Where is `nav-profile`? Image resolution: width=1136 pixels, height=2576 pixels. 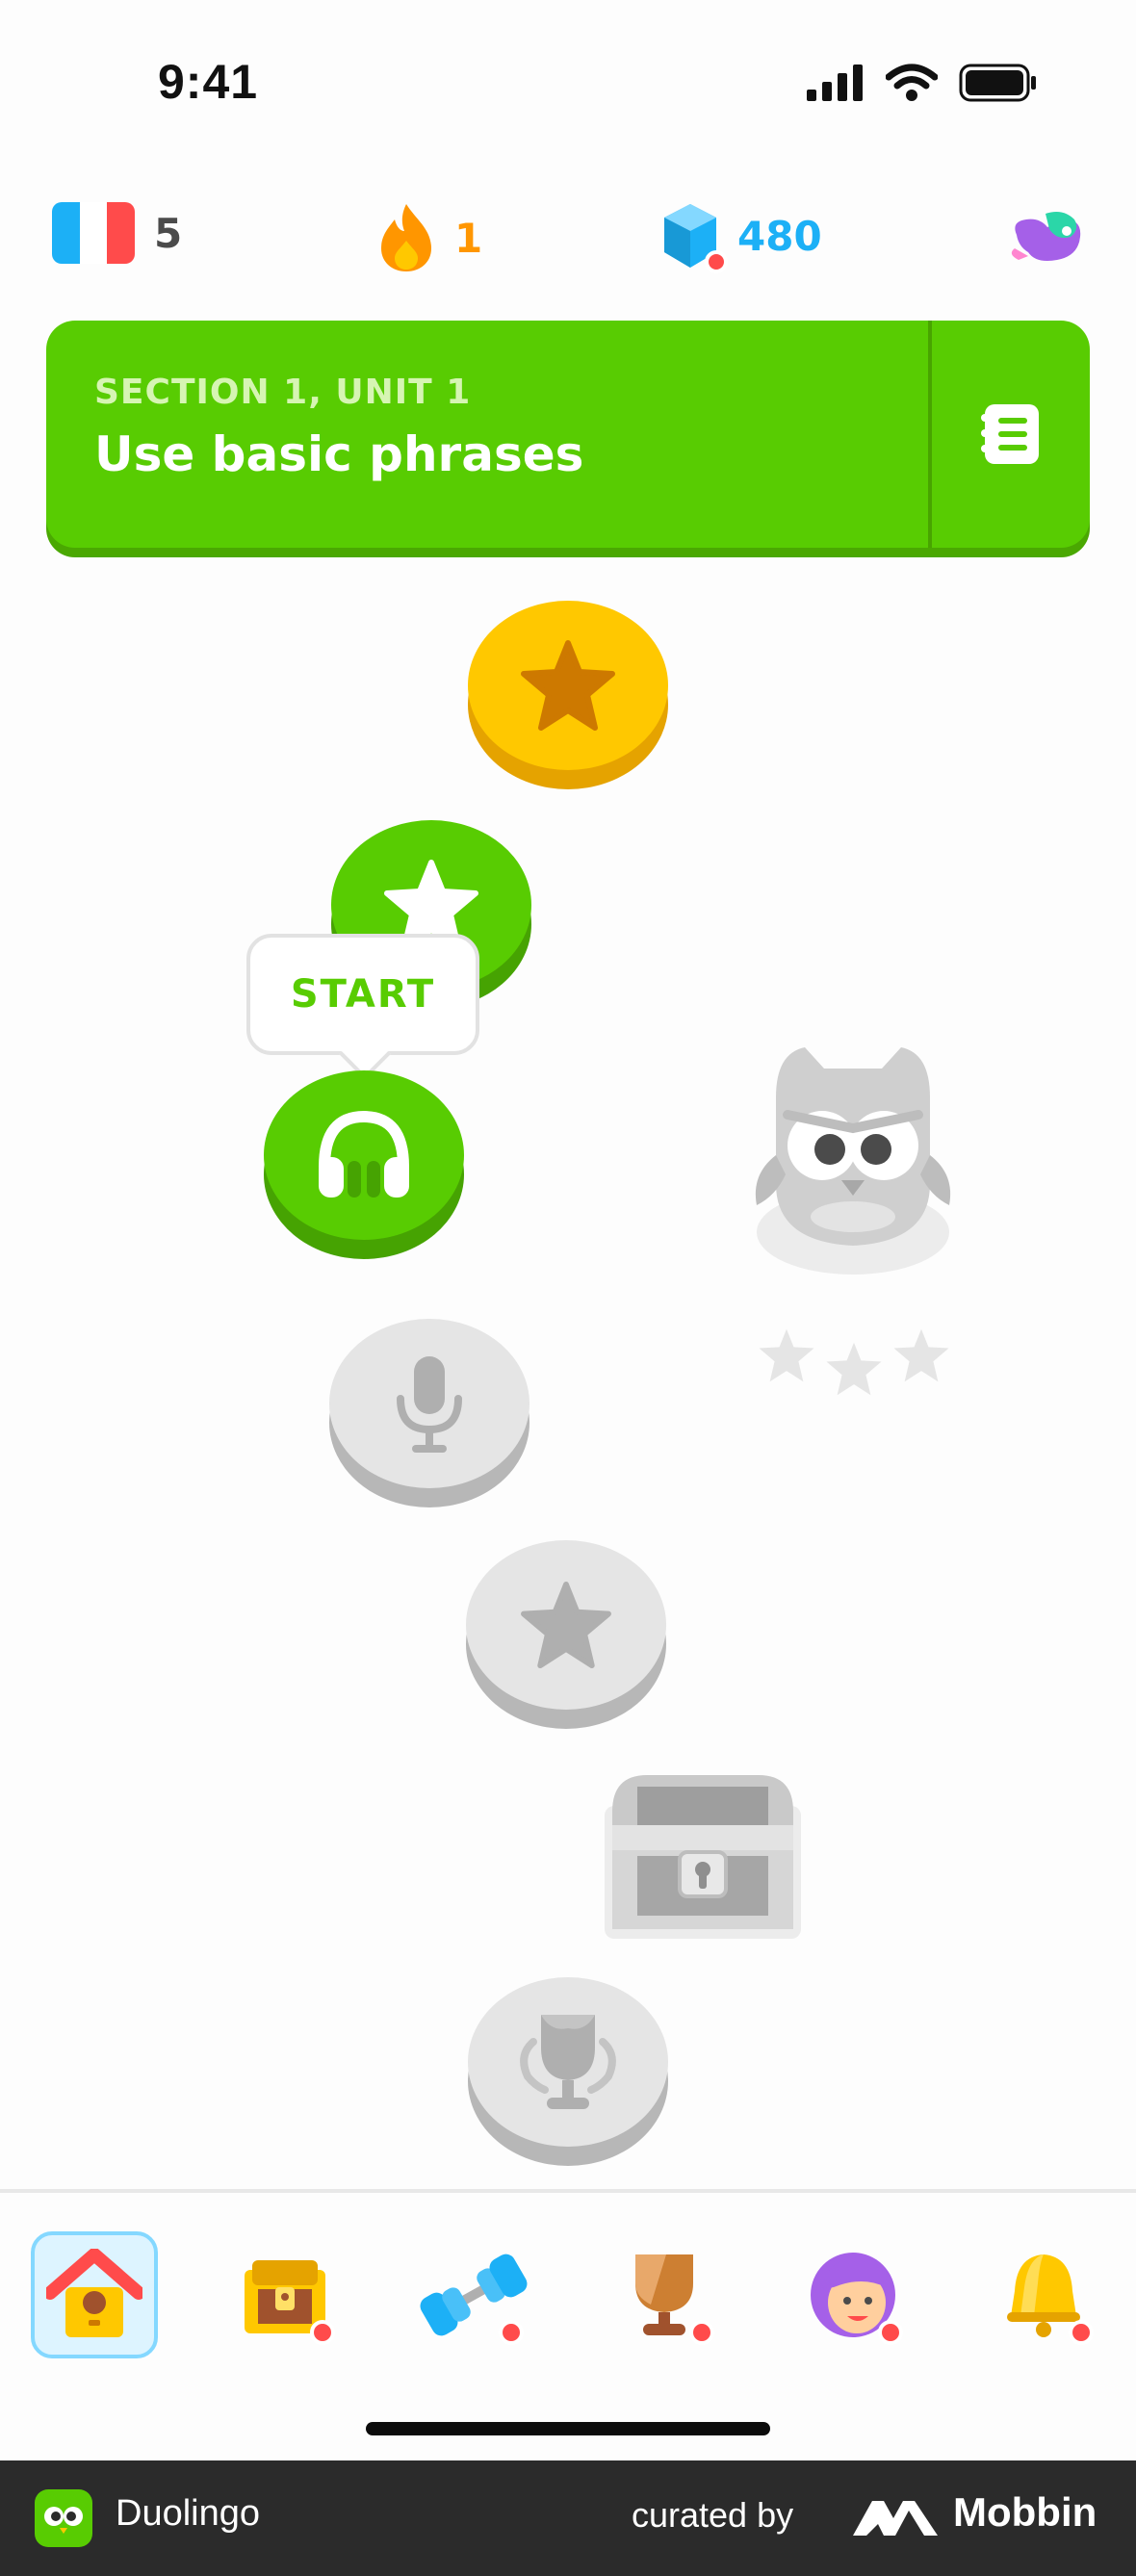 nav-profile is located at coordinates (853, 2295).